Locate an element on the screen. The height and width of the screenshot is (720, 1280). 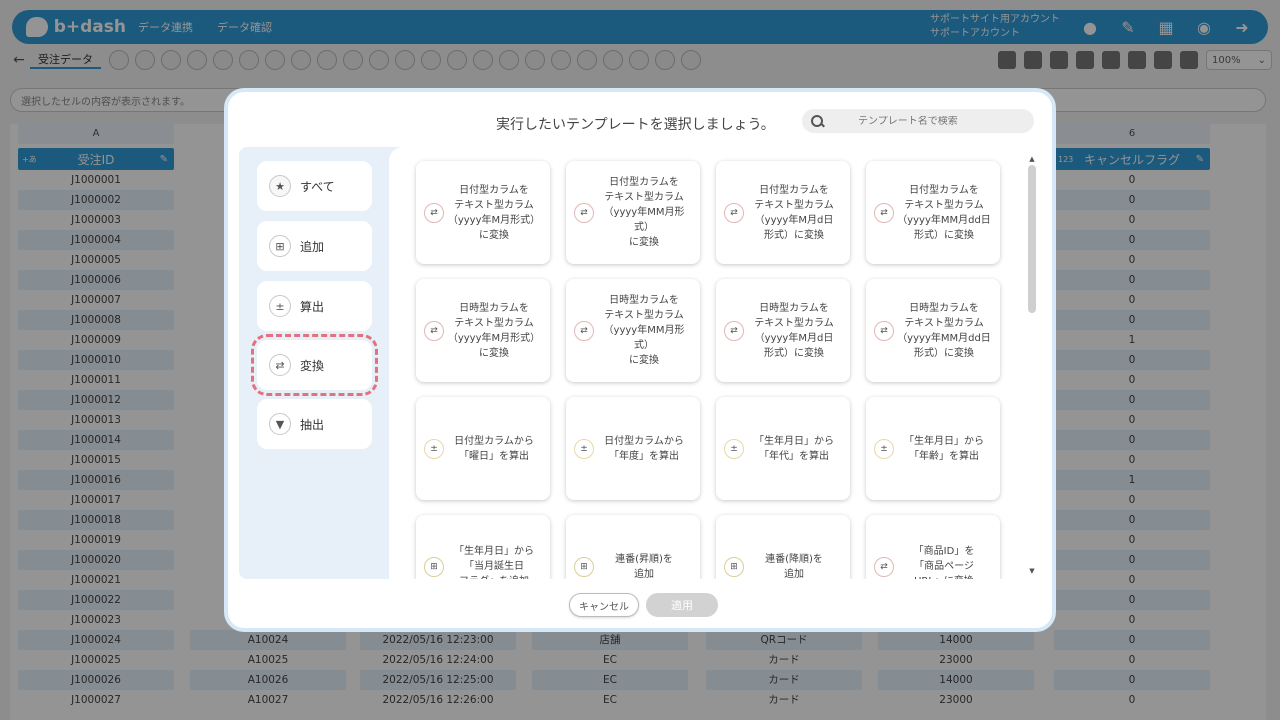
template-card-label: 「生年月日」から 「年齢」を算出 is located at coordinates (944, 448).